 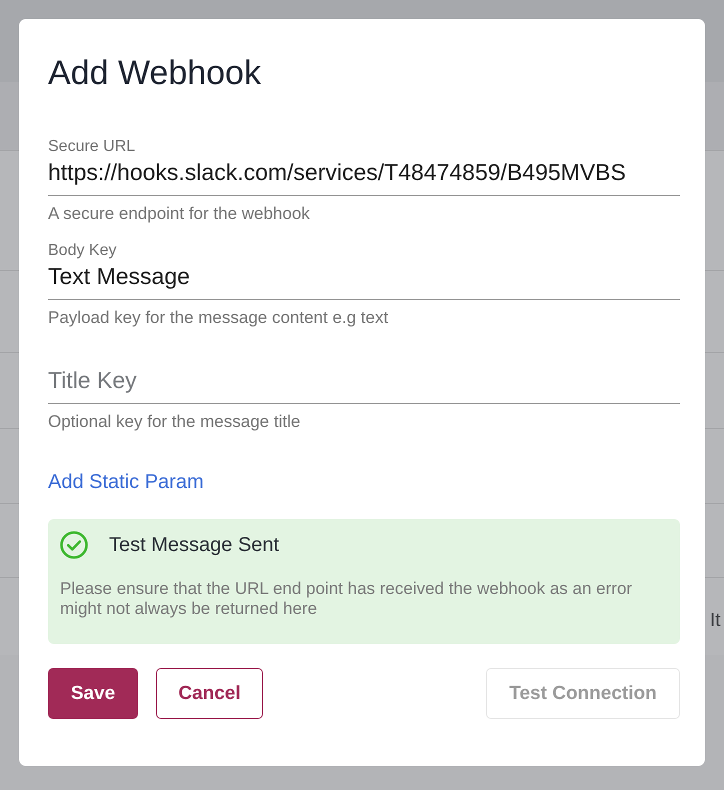 What do you see at coordinates (347, 599) in the screenshot?
I see `alert-message: Please ensure that the URL end point has received the webhook as an error might not always be returned here` at bounding box center [347, 599].